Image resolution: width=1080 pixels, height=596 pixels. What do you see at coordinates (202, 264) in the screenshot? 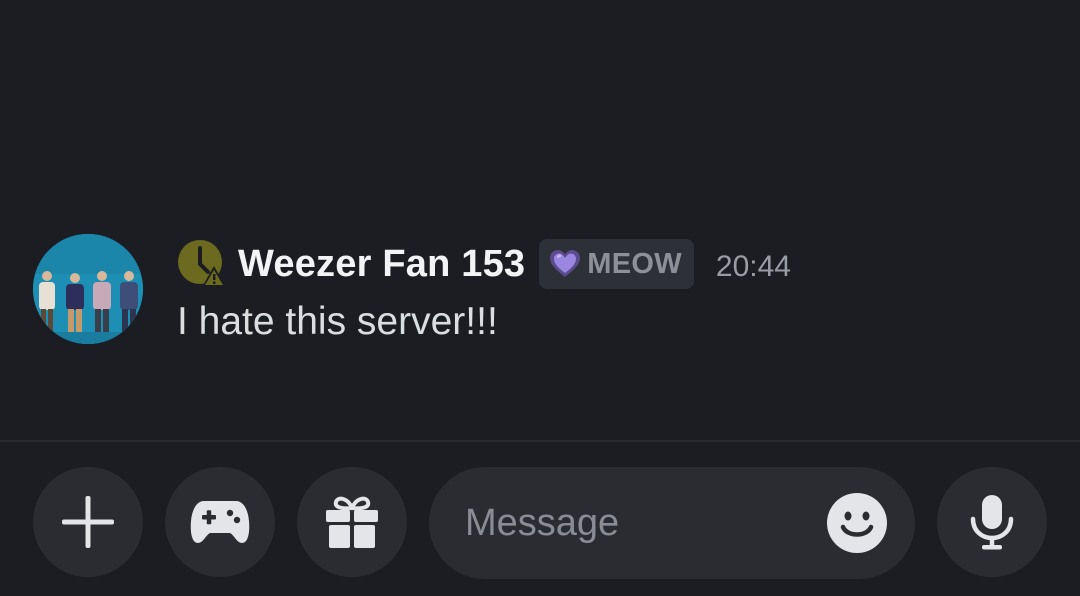
I see `clock-warning-icon` at bounding box center [202, 264].